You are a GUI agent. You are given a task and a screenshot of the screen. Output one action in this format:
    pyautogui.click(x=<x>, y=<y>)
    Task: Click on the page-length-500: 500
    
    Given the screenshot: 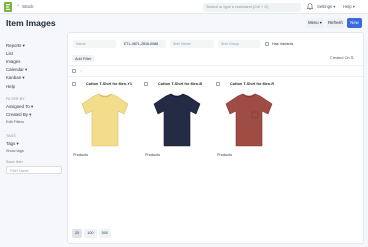 What is the action you would take?
    pyautogui.click(x=104, y=233)
    